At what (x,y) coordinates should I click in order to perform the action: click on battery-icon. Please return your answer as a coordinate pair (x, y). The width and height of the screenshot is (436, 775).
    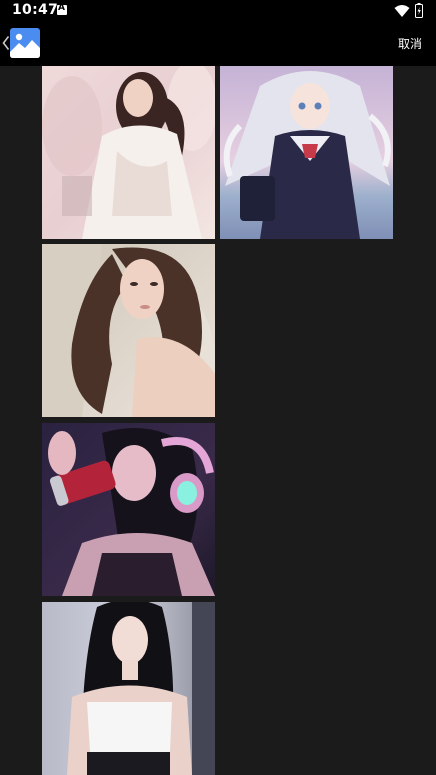
    Looking at the image, I should click on (419, 10).